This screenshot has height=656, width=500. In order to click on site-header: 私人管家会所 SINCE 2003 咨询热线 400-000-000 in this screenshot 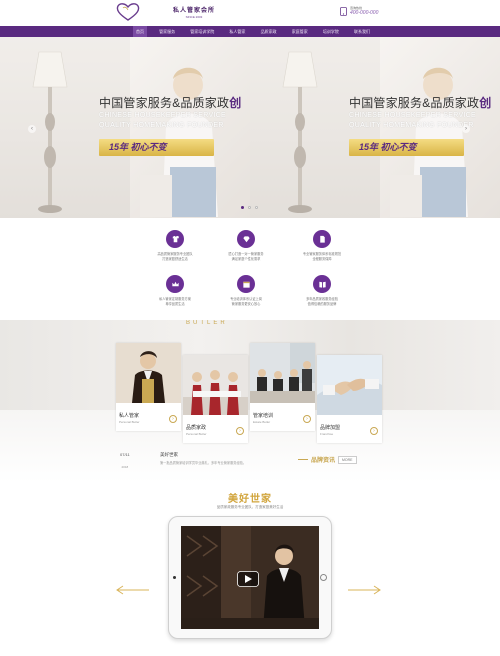, I will do `click(250, 13)`.